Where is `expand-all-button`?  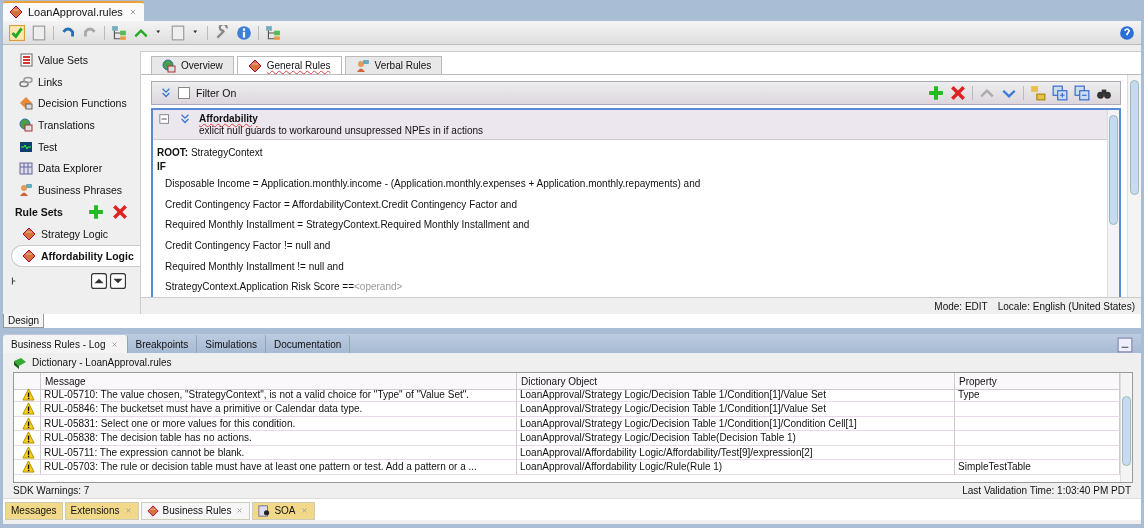
expand-all-button is located at coordinates (1060, 93).